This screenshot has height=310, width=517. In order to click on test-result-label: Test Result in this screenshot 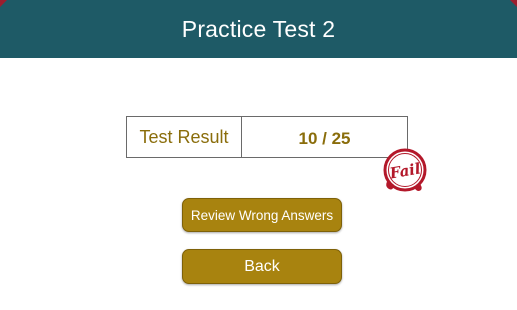, I will do `click(184, 137)`.